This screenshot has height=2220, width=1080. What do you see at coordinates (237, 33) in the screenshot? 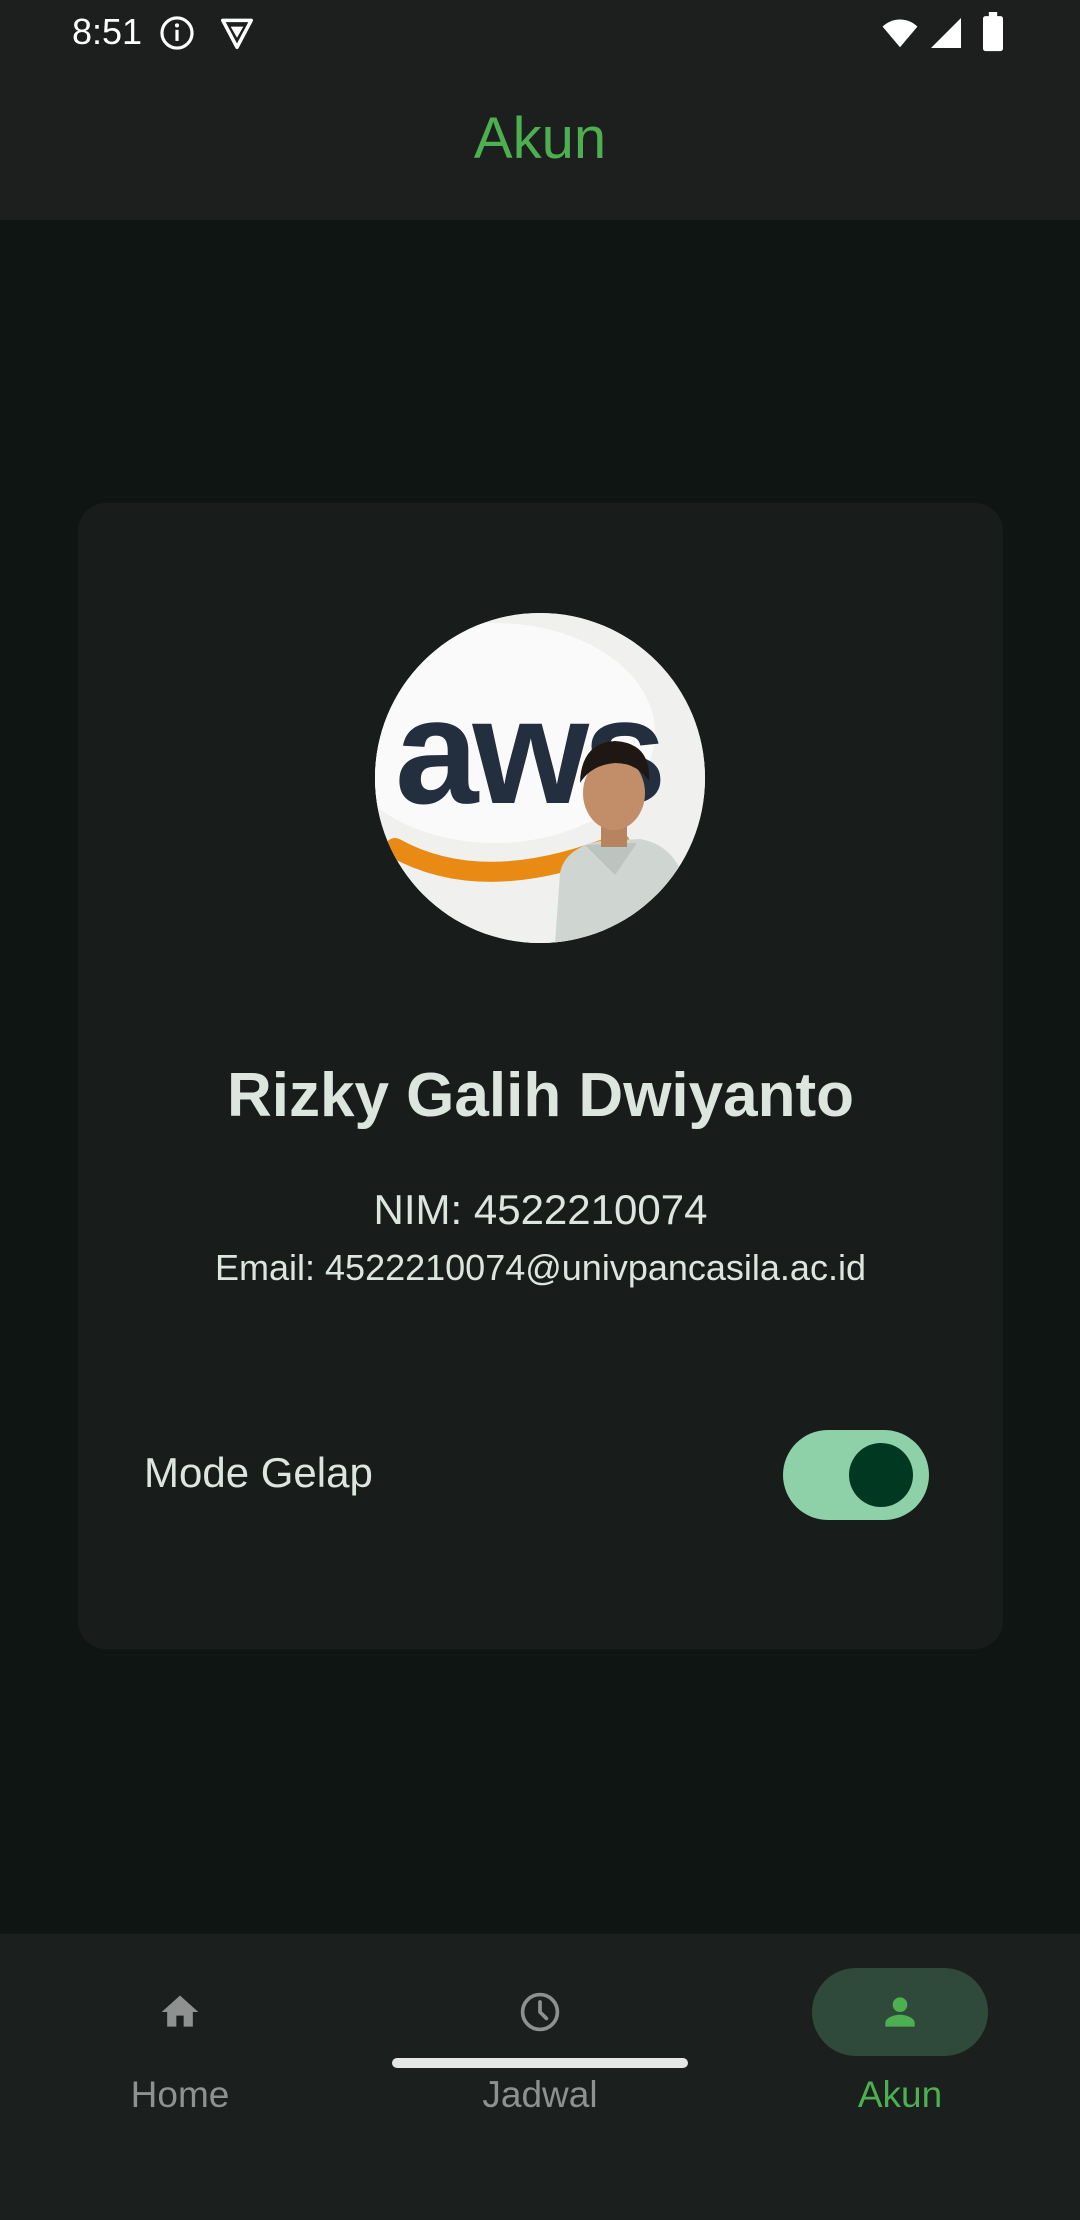
I see `vpn-shield-icon` at bounding box center [237, 33].